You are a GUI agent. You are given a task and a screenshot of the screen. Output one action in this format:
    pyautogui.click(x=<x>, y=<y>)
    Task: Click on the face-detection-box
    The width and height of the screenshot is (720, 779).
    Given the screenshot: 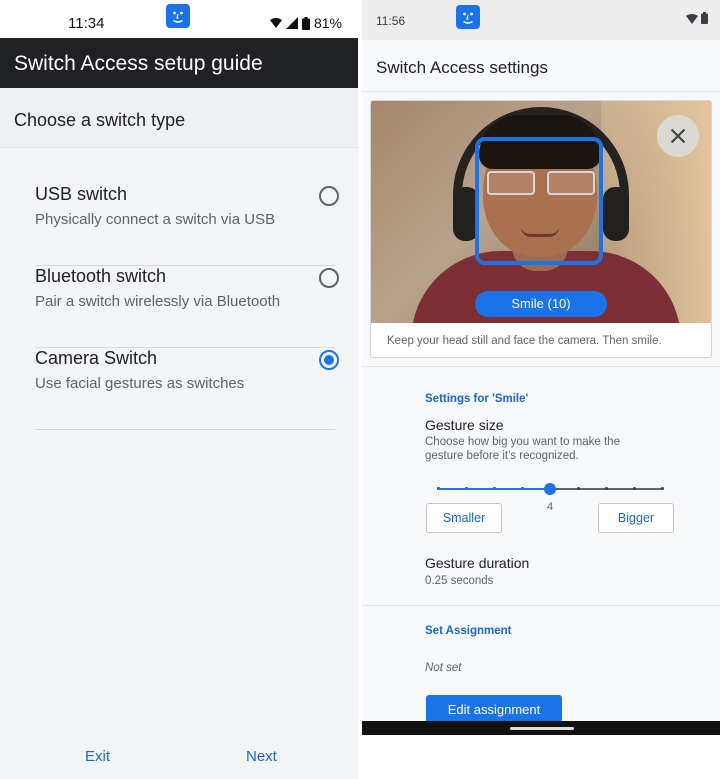 What is the action you would take?
    pyautogui.click(x=539, y=201)
    